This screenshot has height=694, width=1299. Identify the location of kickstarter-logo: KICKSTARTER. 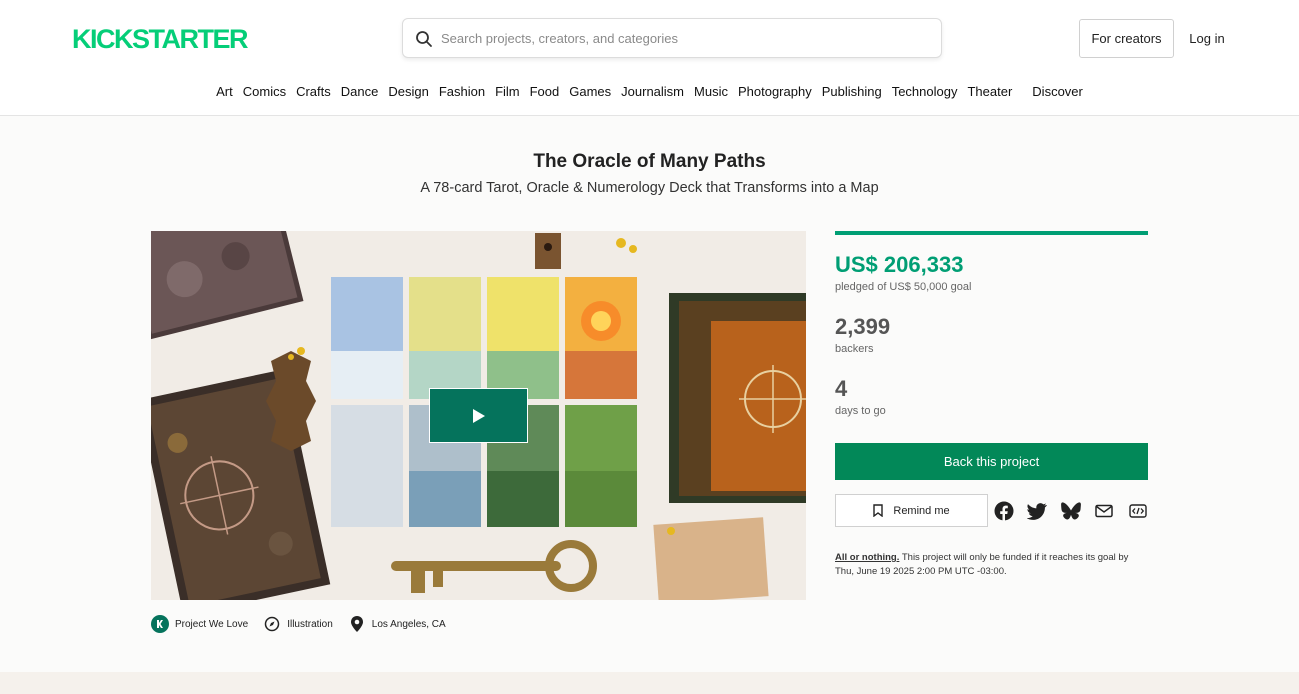
(169, 39).